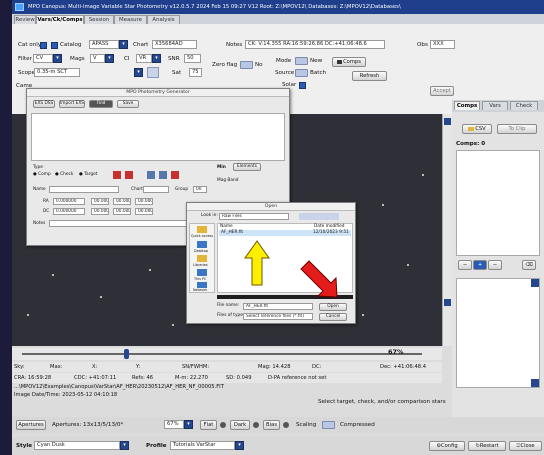 The height and width of the screenshot is (455, 544). What do you see at coordinates (319, 279) in the screenshot?
I see `red-down-arrow` at bounding box center [319, 279].